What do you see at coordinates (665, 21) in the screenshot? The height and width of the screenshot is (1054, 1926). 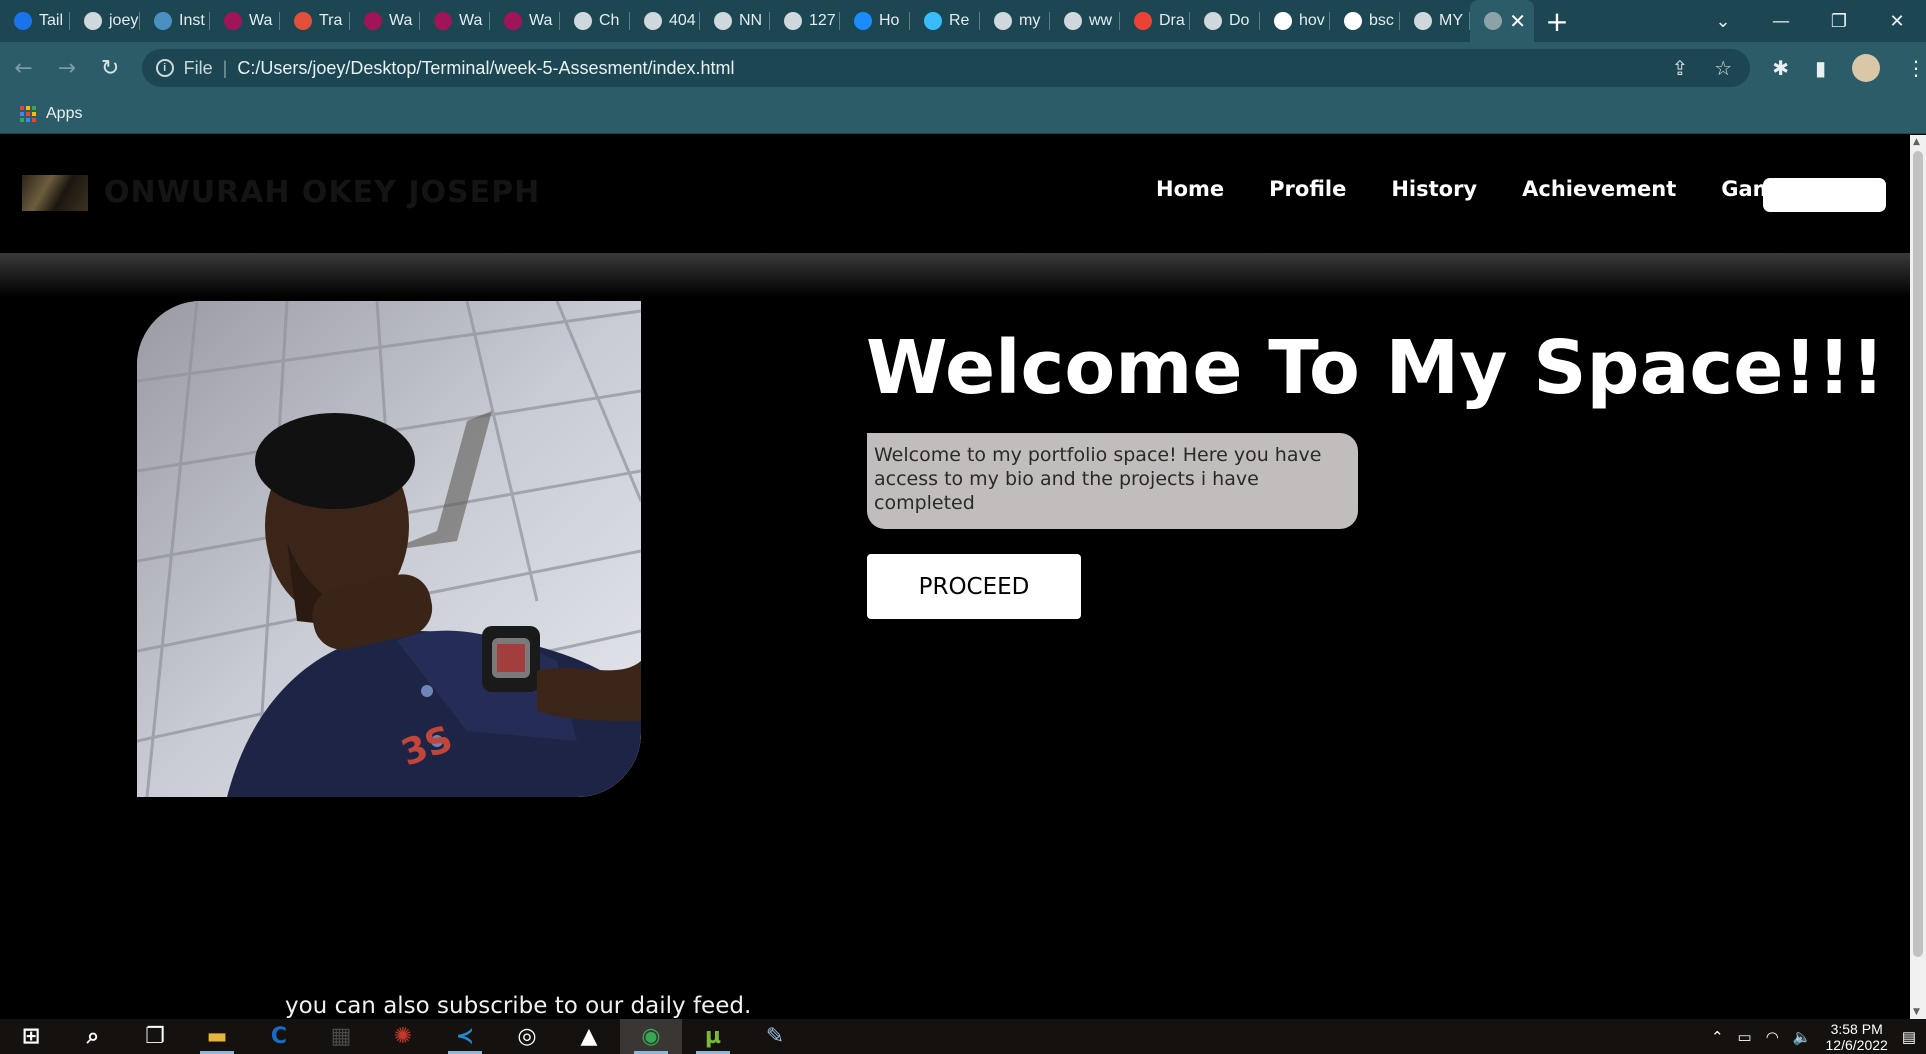 I see `browser-tab: 404` at bounding box center [665, 21].